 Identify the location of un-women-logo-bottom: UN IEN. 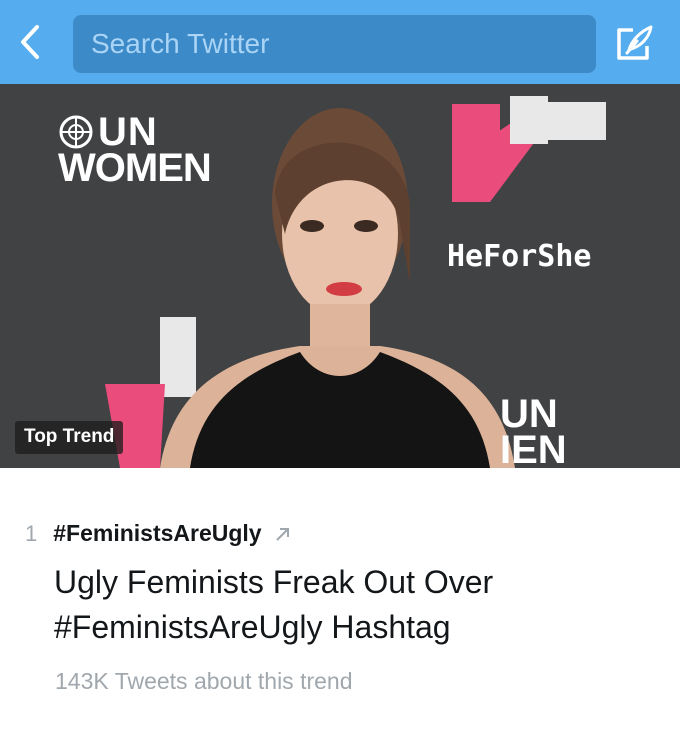
(533, 430).